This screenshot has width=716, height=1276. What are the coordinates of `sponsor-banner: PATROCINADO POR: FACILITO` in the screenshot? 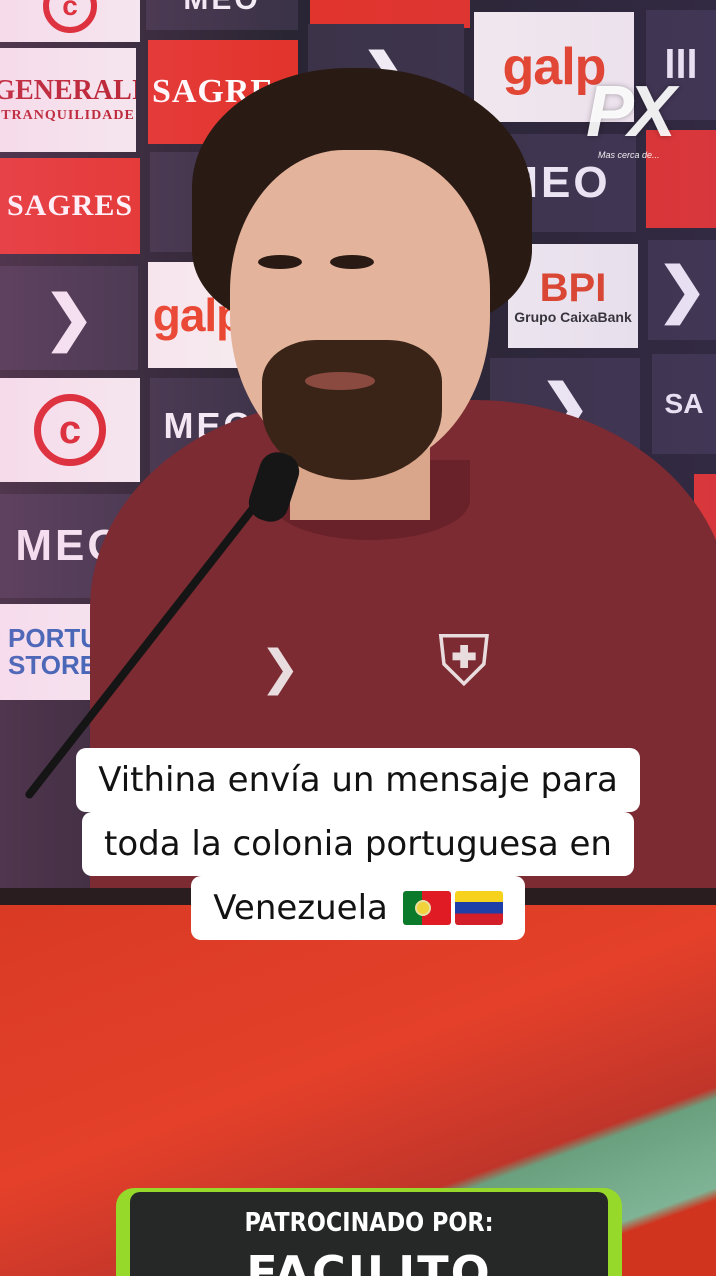 It's located at (369, 1232).